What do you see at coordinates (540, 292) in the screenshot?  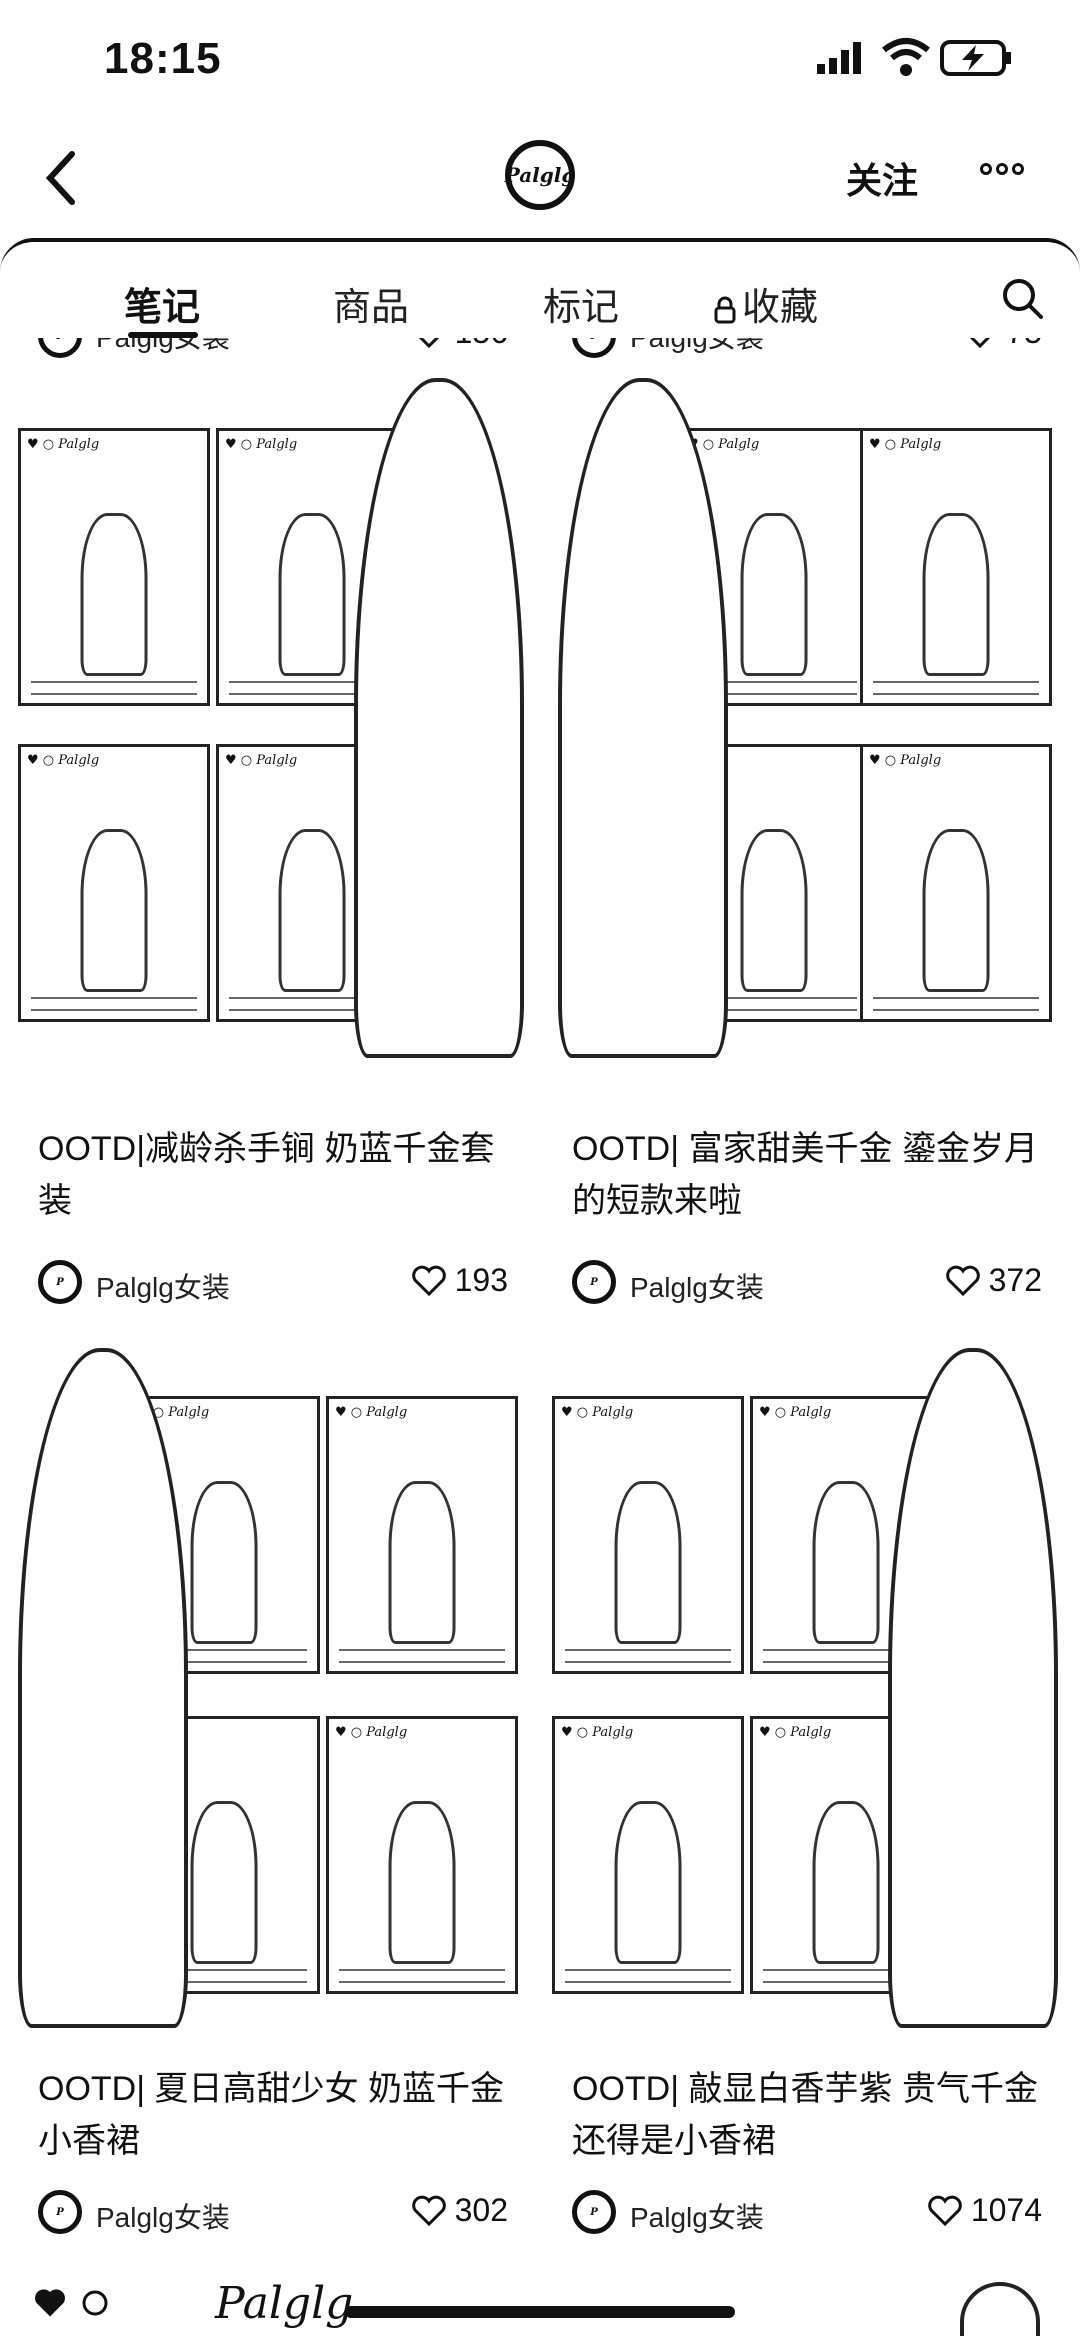 I see `tab-bar: 笔记 商品 标记 收藏` at bounding box center [540, 292].